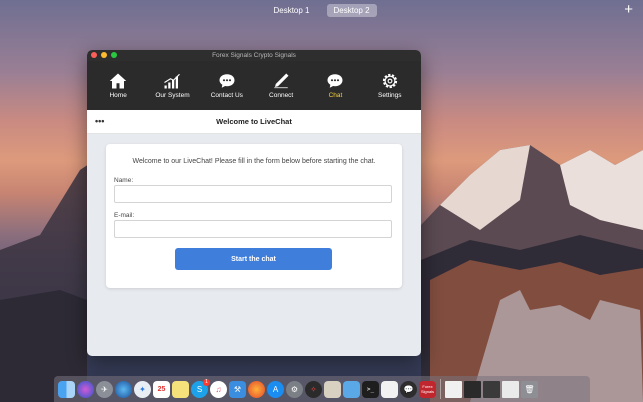  Describe the element at coordinates (206, 382) in the screenshot. I see `skype-badge: 1` at that location.